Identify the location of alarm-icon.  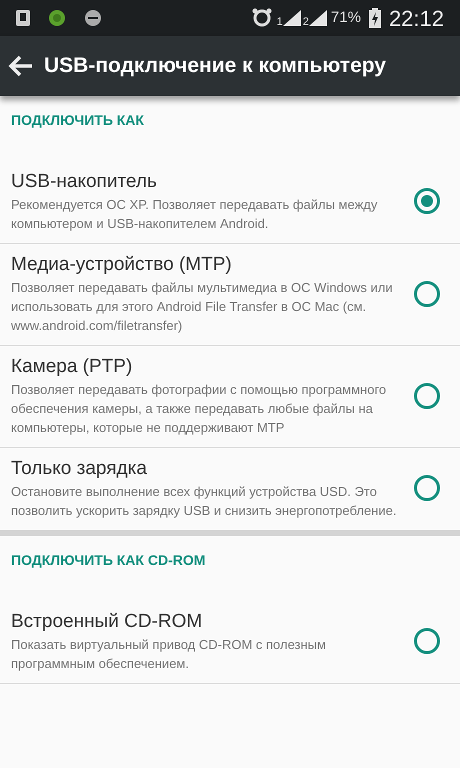
(261, 18).